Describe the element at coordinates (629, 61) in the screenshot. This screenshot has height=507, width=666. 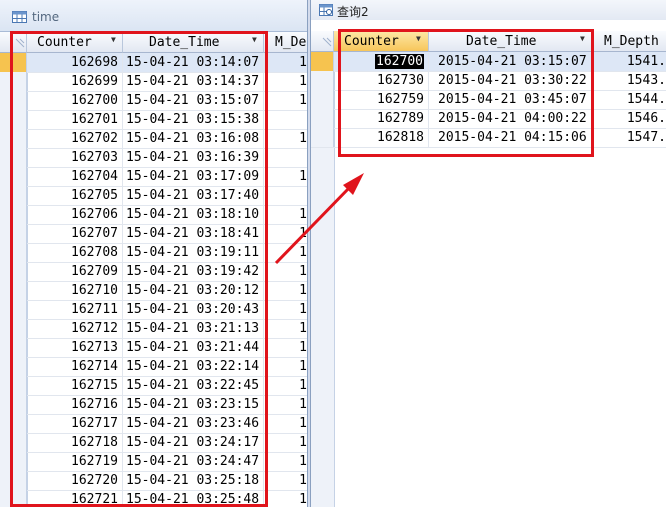
I see `cell-m-depth: 1541.` at that location.